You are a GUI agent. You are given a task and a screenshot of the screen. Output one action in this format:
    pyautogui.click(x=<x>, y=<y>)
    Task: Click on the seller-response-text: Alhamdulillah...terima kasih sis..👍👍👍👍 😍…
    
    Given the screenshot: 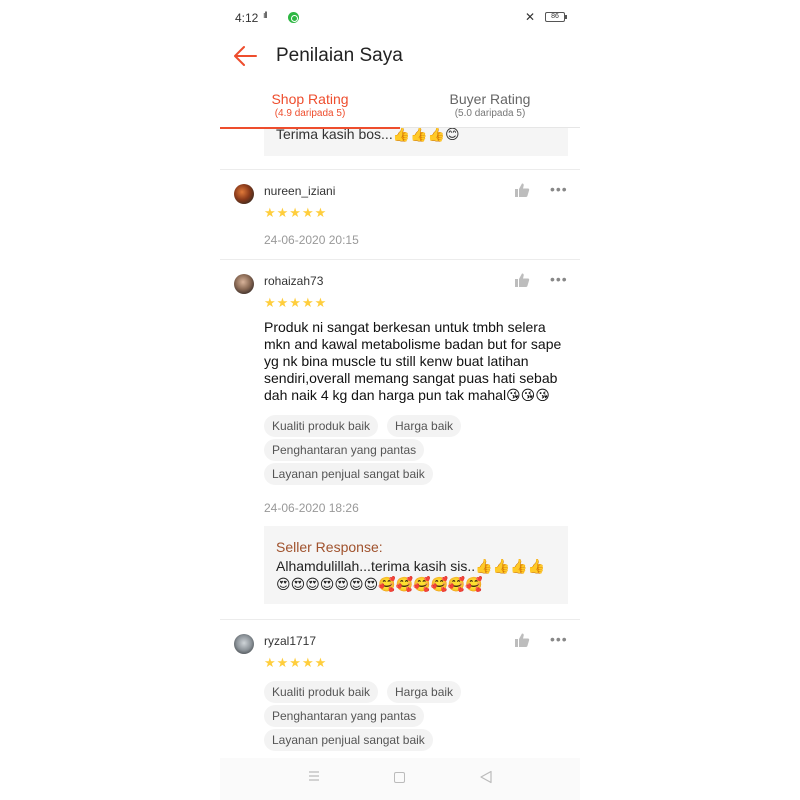 What is the action you would take?
    pyautogui.click(x=410, y=575)
    